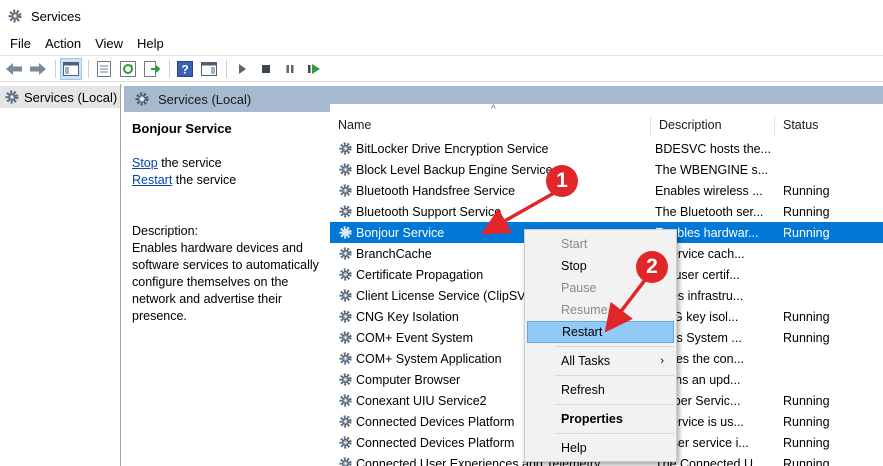 This screenshot has height=466, width=883. What do you see at coordinates (205, 99) in the screenshot?
I see `panel-header-title: Services (Local)` at bounding box center [205, 99].